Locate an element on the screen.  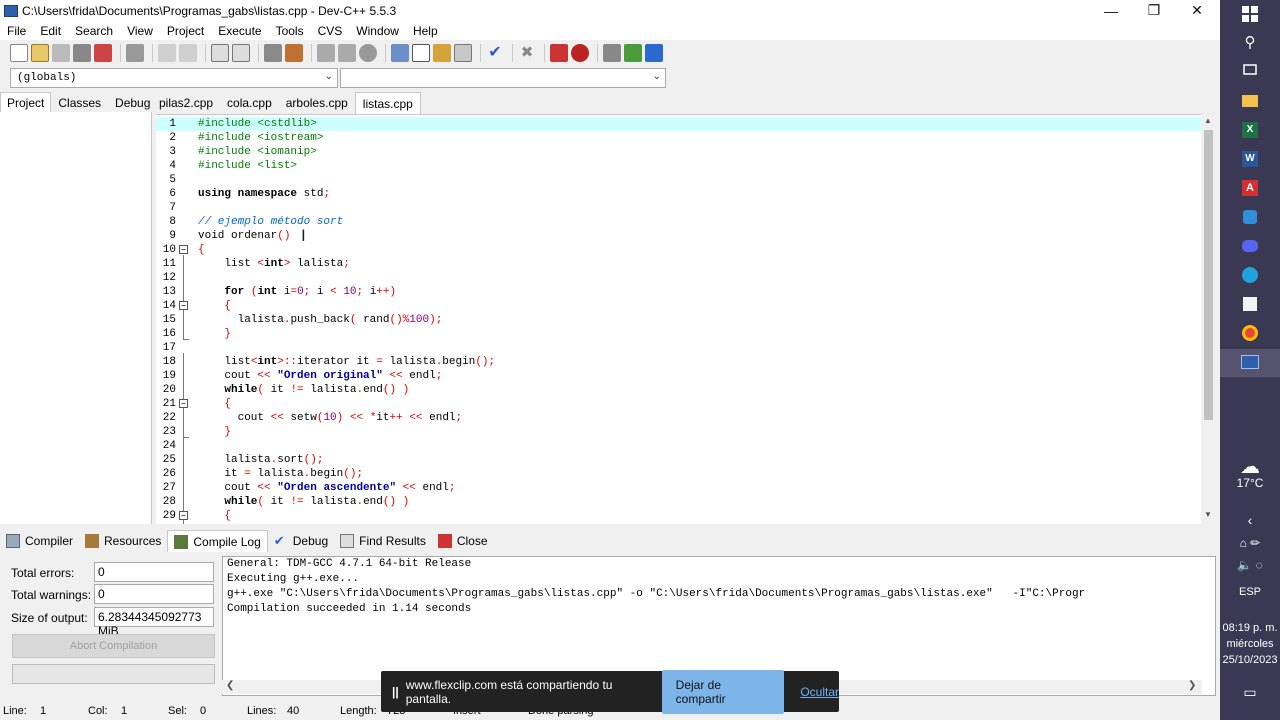
menu-search: Search is located at coordinates (94, 31).